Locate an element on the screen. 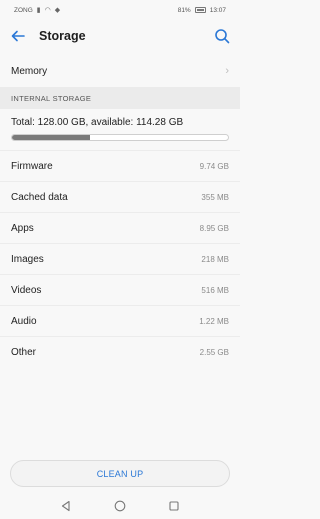 This screenshot has width=320, height=519. list-item-audio: Audio 1.22 MB is located at coordinates (120, 320).